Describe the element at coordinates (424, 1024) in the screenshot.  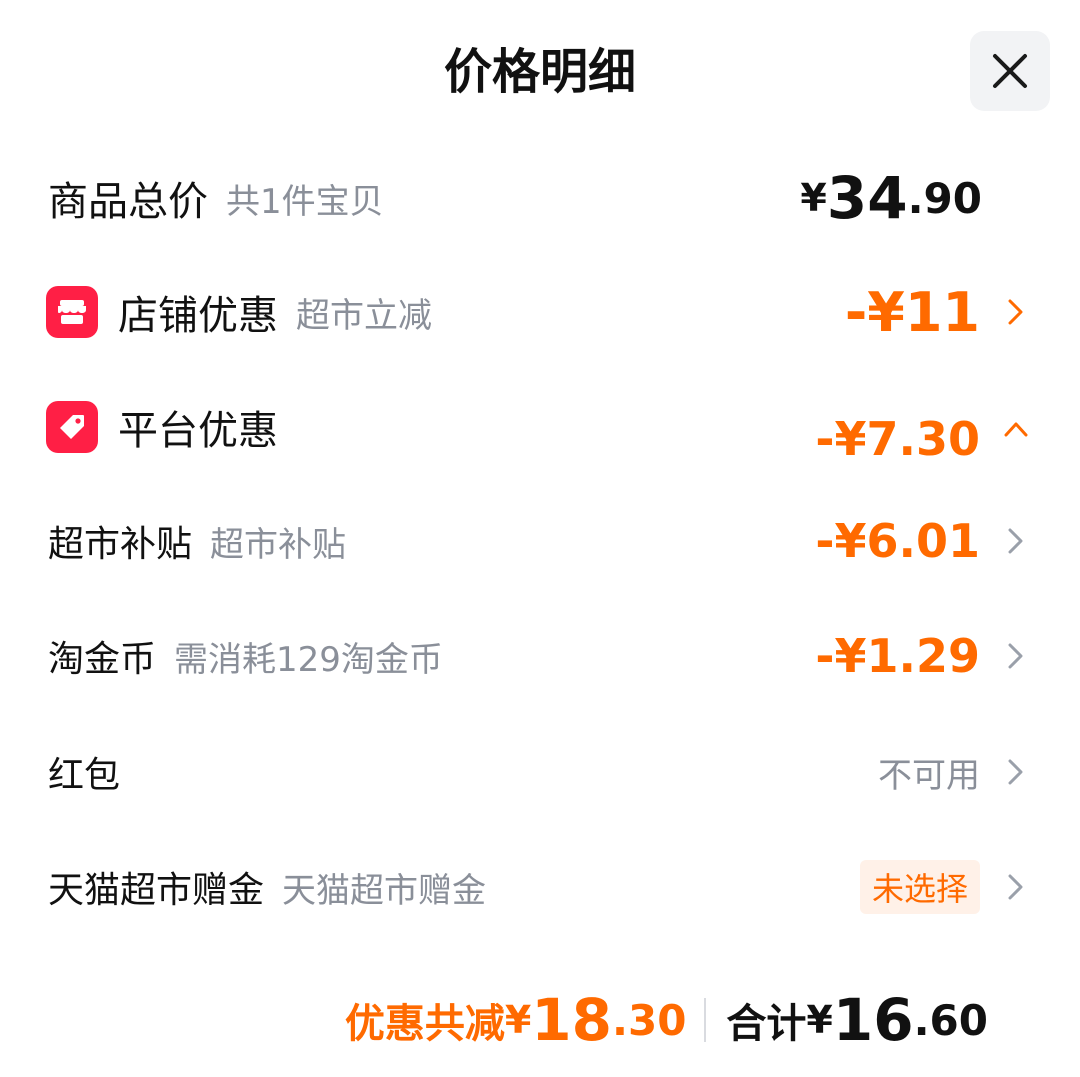
I see `discount-total-label: 优惠共减` at that location.